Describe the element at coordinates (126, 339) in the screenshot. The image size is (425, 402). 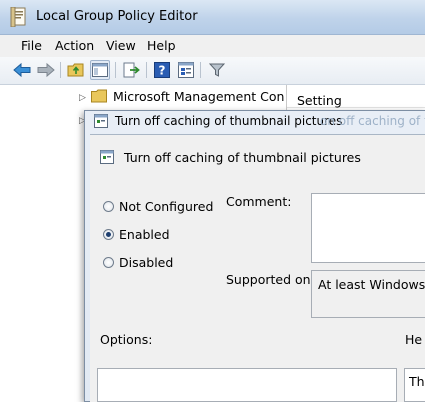
I see `options-label: Options:` at that location.